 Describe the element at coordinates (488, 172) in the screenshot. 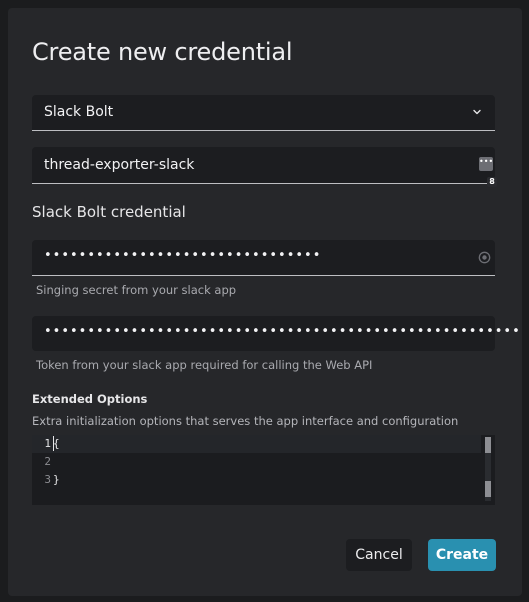

I see `password-manager-icon: ••• 8` at that location.